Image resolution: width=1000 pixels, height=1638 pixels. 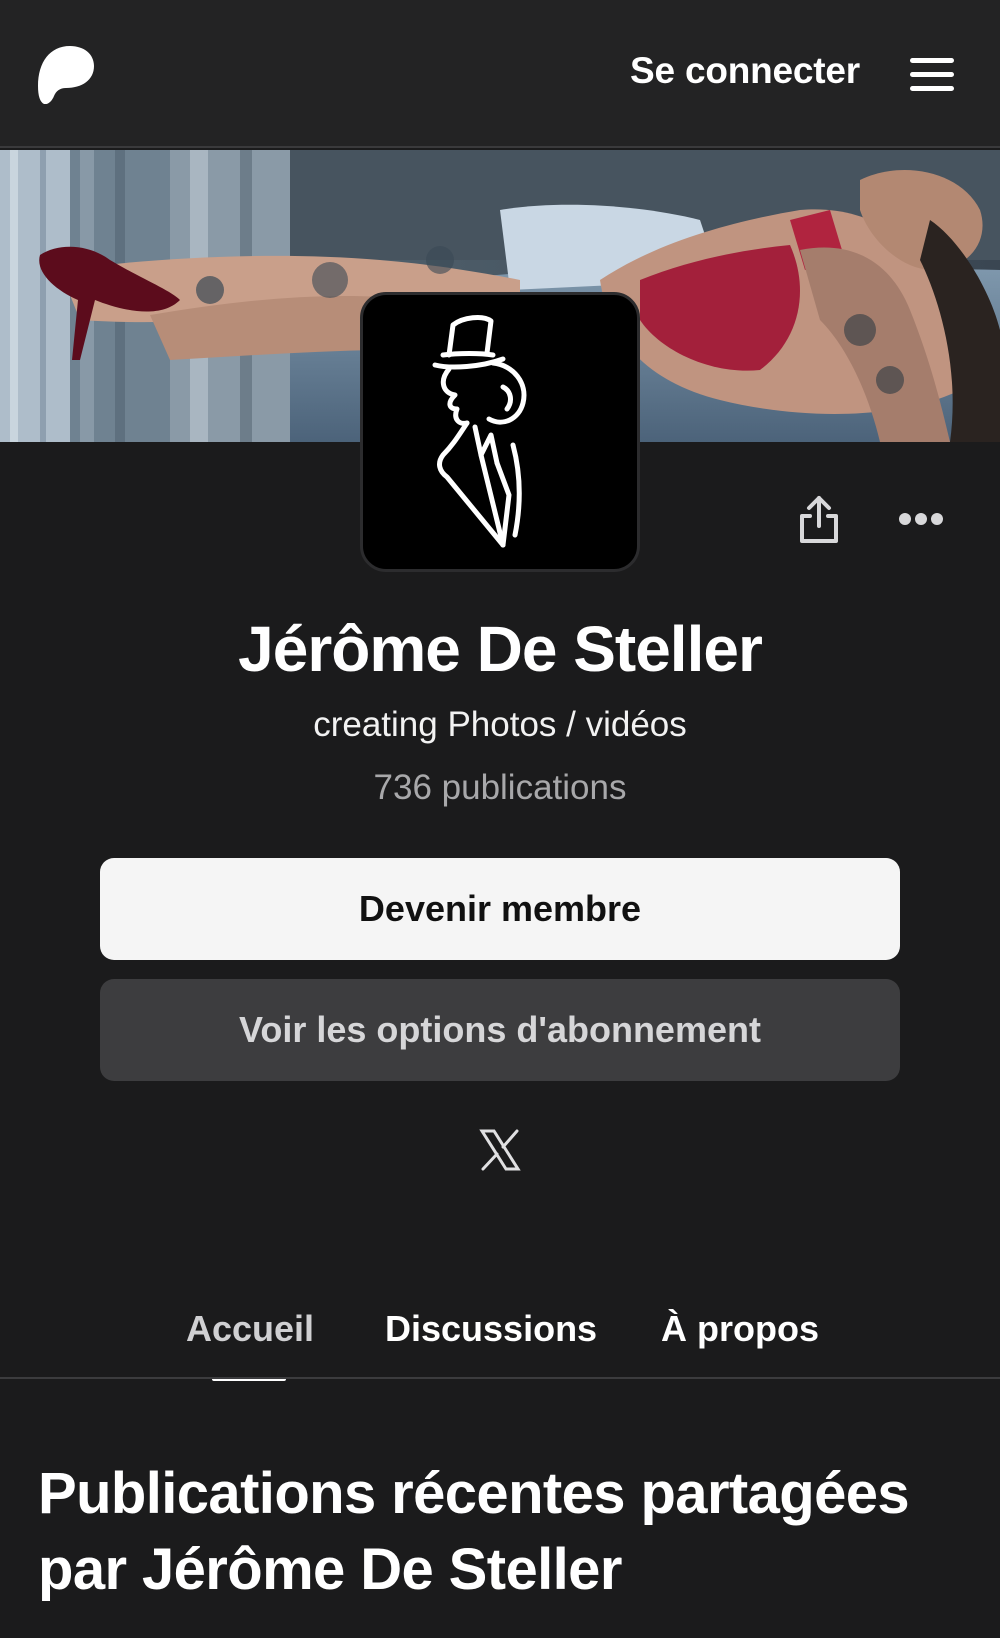 What do you see at coordinates (500, 1150) in the screenshot?
I see `x-social-icon` at bounding box center [500, 1150].